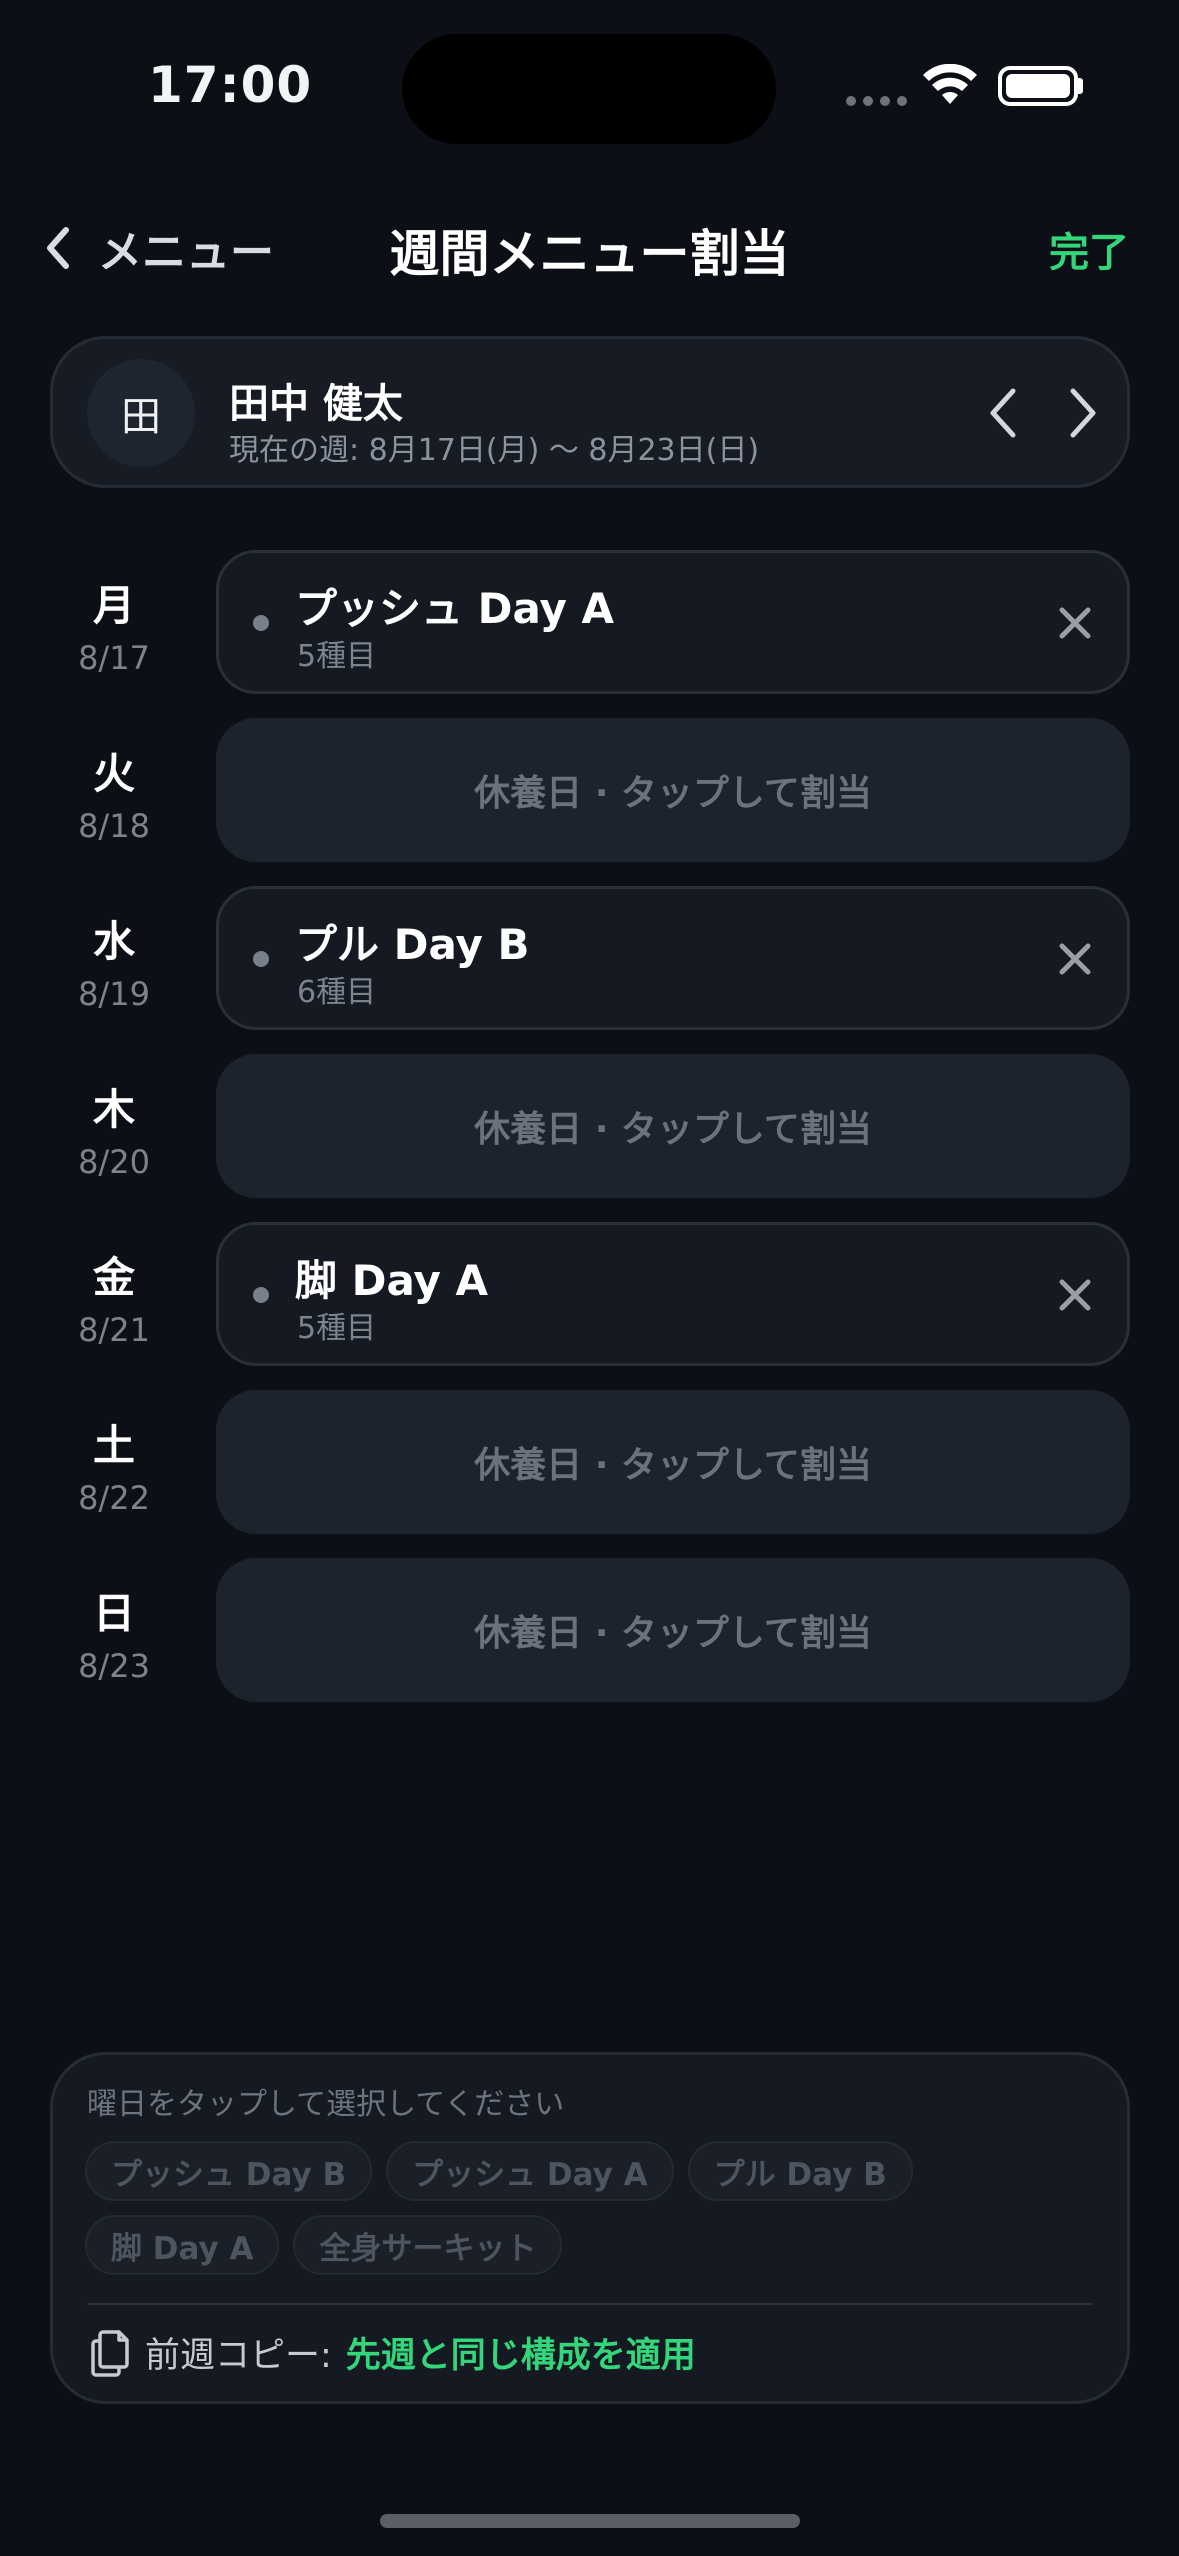  Describe the element at coordinates (673, 622) in the screenshot. I see `menu-slot-mon: プッシュ Day A 5種目` at that location.